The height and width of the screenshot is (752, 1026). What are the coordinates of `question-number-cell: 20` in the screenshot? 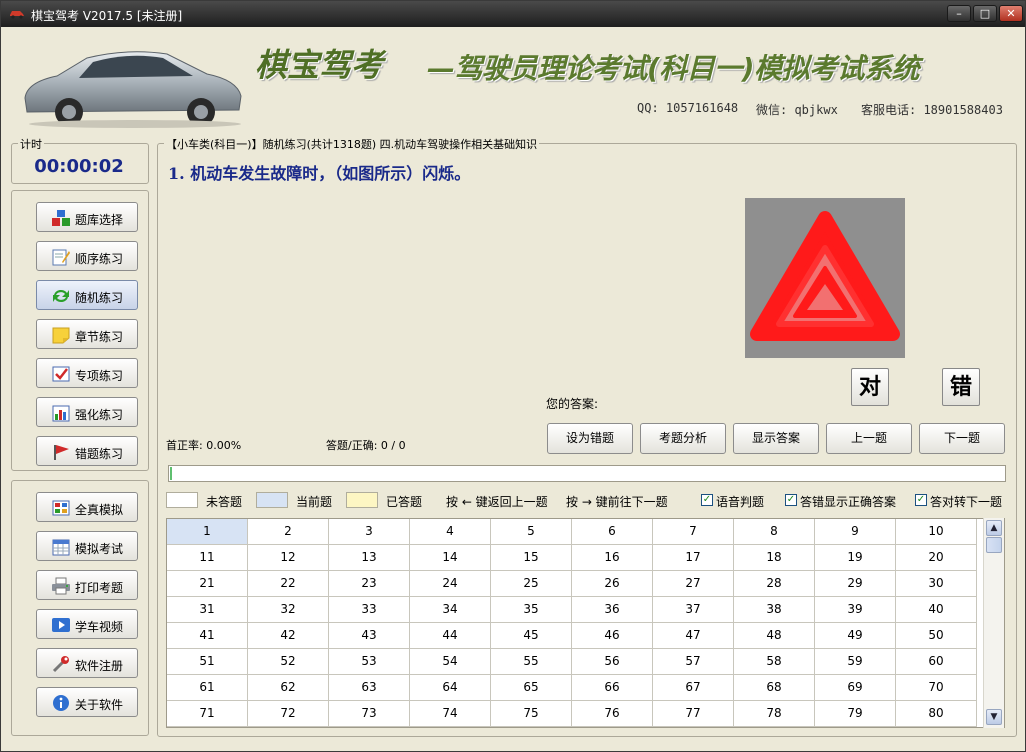 It's located at (936, 558).